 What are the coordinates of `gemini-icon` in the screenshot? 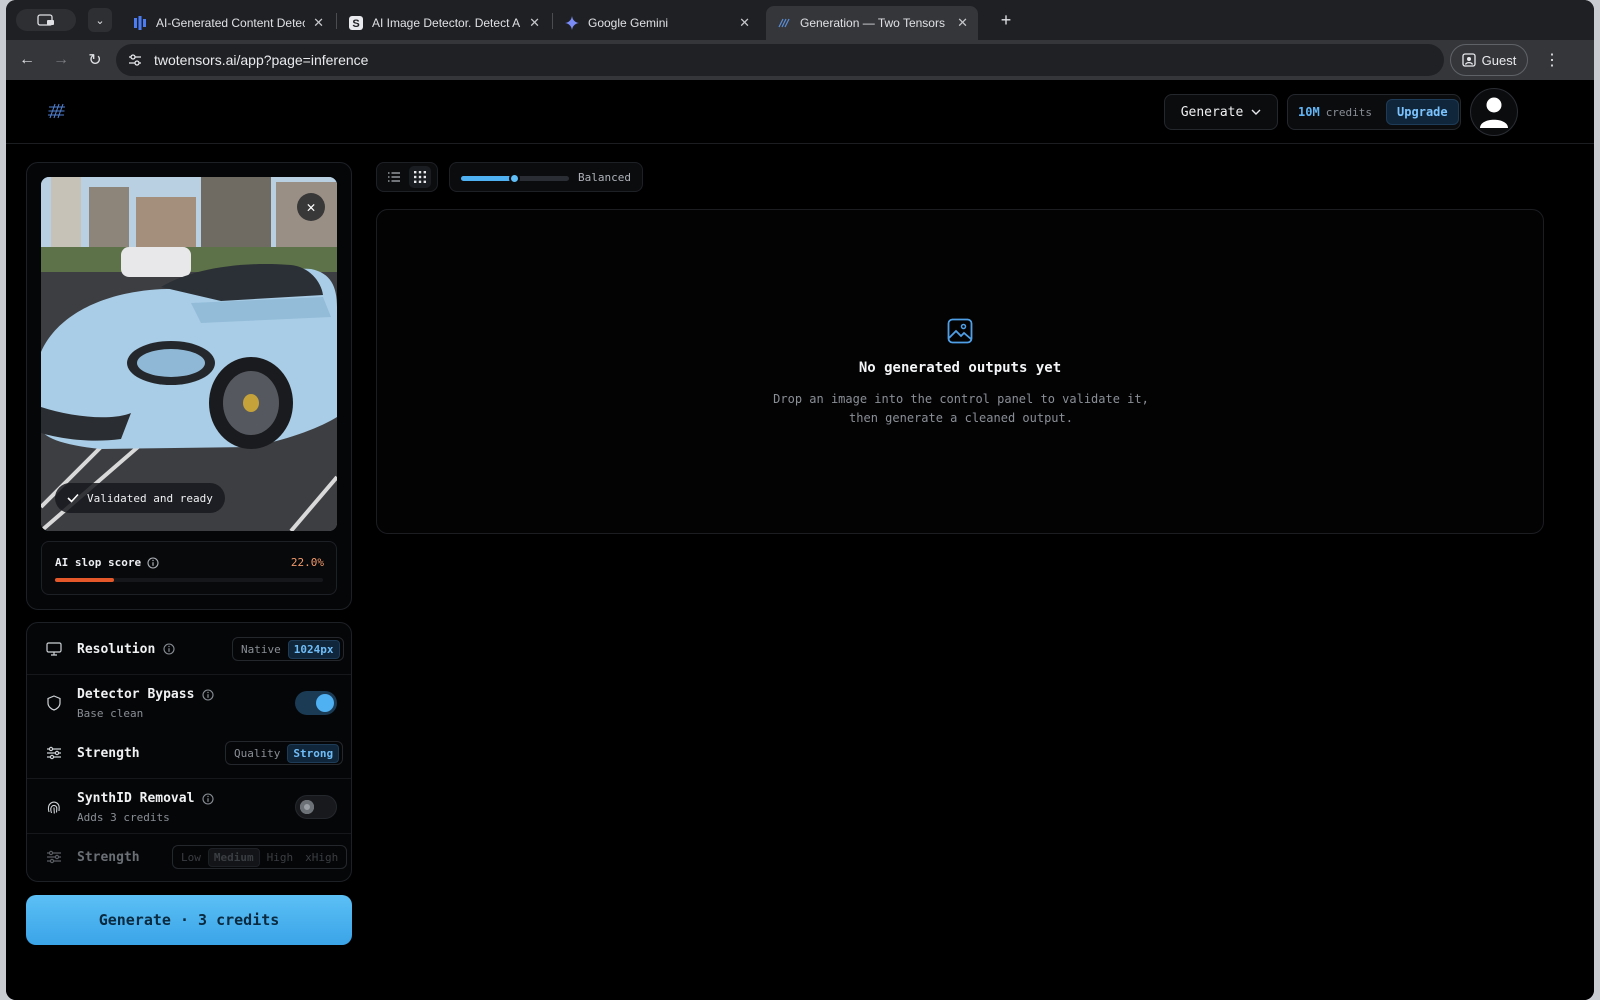 It's located at (572, 23).